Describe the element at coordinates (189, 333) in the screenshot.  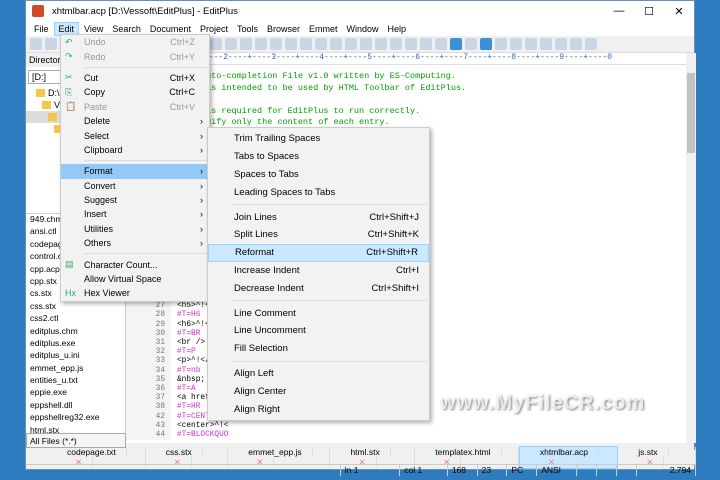
I see `line-text: #T=BR` at that location.